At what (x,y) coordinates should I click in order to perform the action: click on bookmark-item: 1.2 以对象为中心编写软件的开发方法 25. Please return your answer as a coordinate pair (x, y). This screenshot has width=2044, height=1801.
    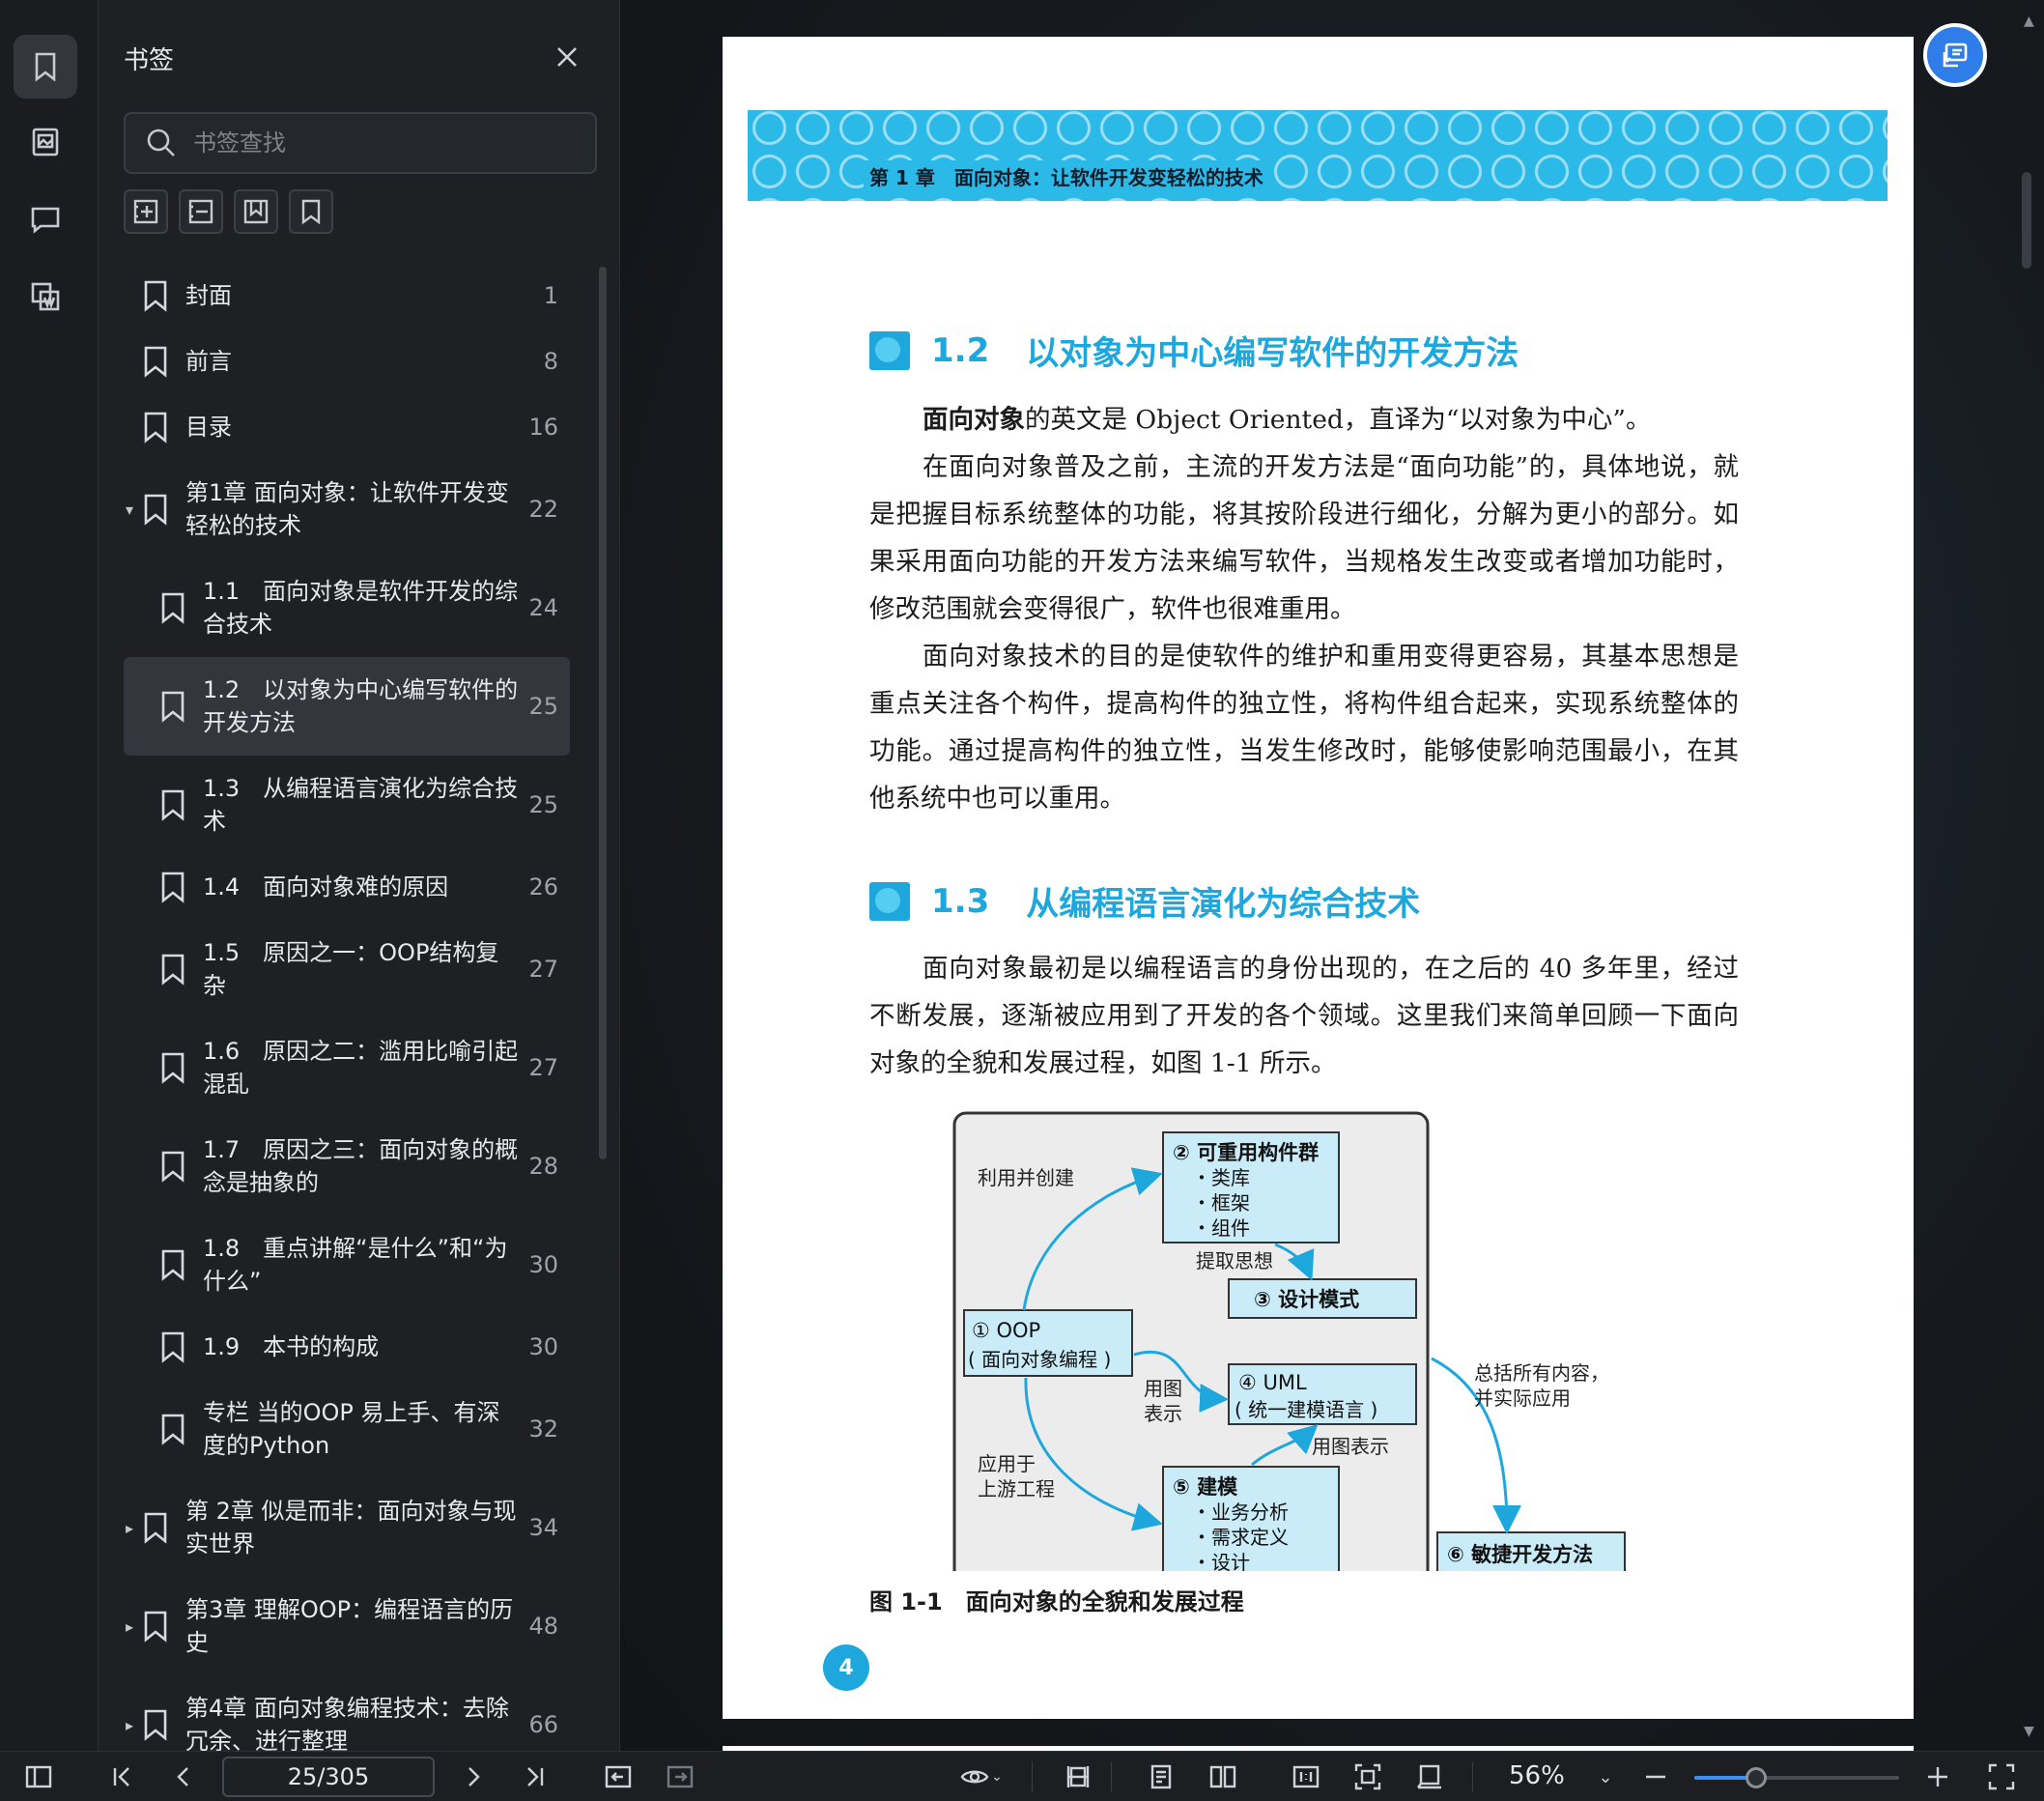
    Looking at the image, I should click on (347, 706).